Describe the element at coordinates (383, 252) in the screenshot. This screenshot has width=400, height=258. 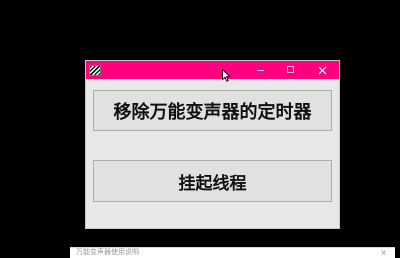
I see `background-close-icon: ×` at that location.